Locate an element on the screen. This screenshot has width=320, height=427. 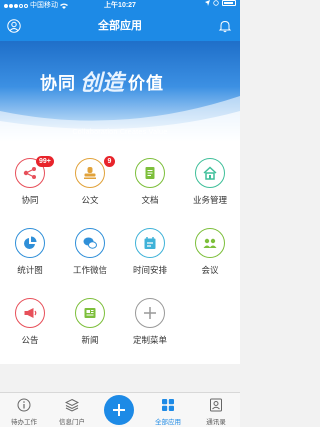
battery-icon is located at coordinates (229, 3).